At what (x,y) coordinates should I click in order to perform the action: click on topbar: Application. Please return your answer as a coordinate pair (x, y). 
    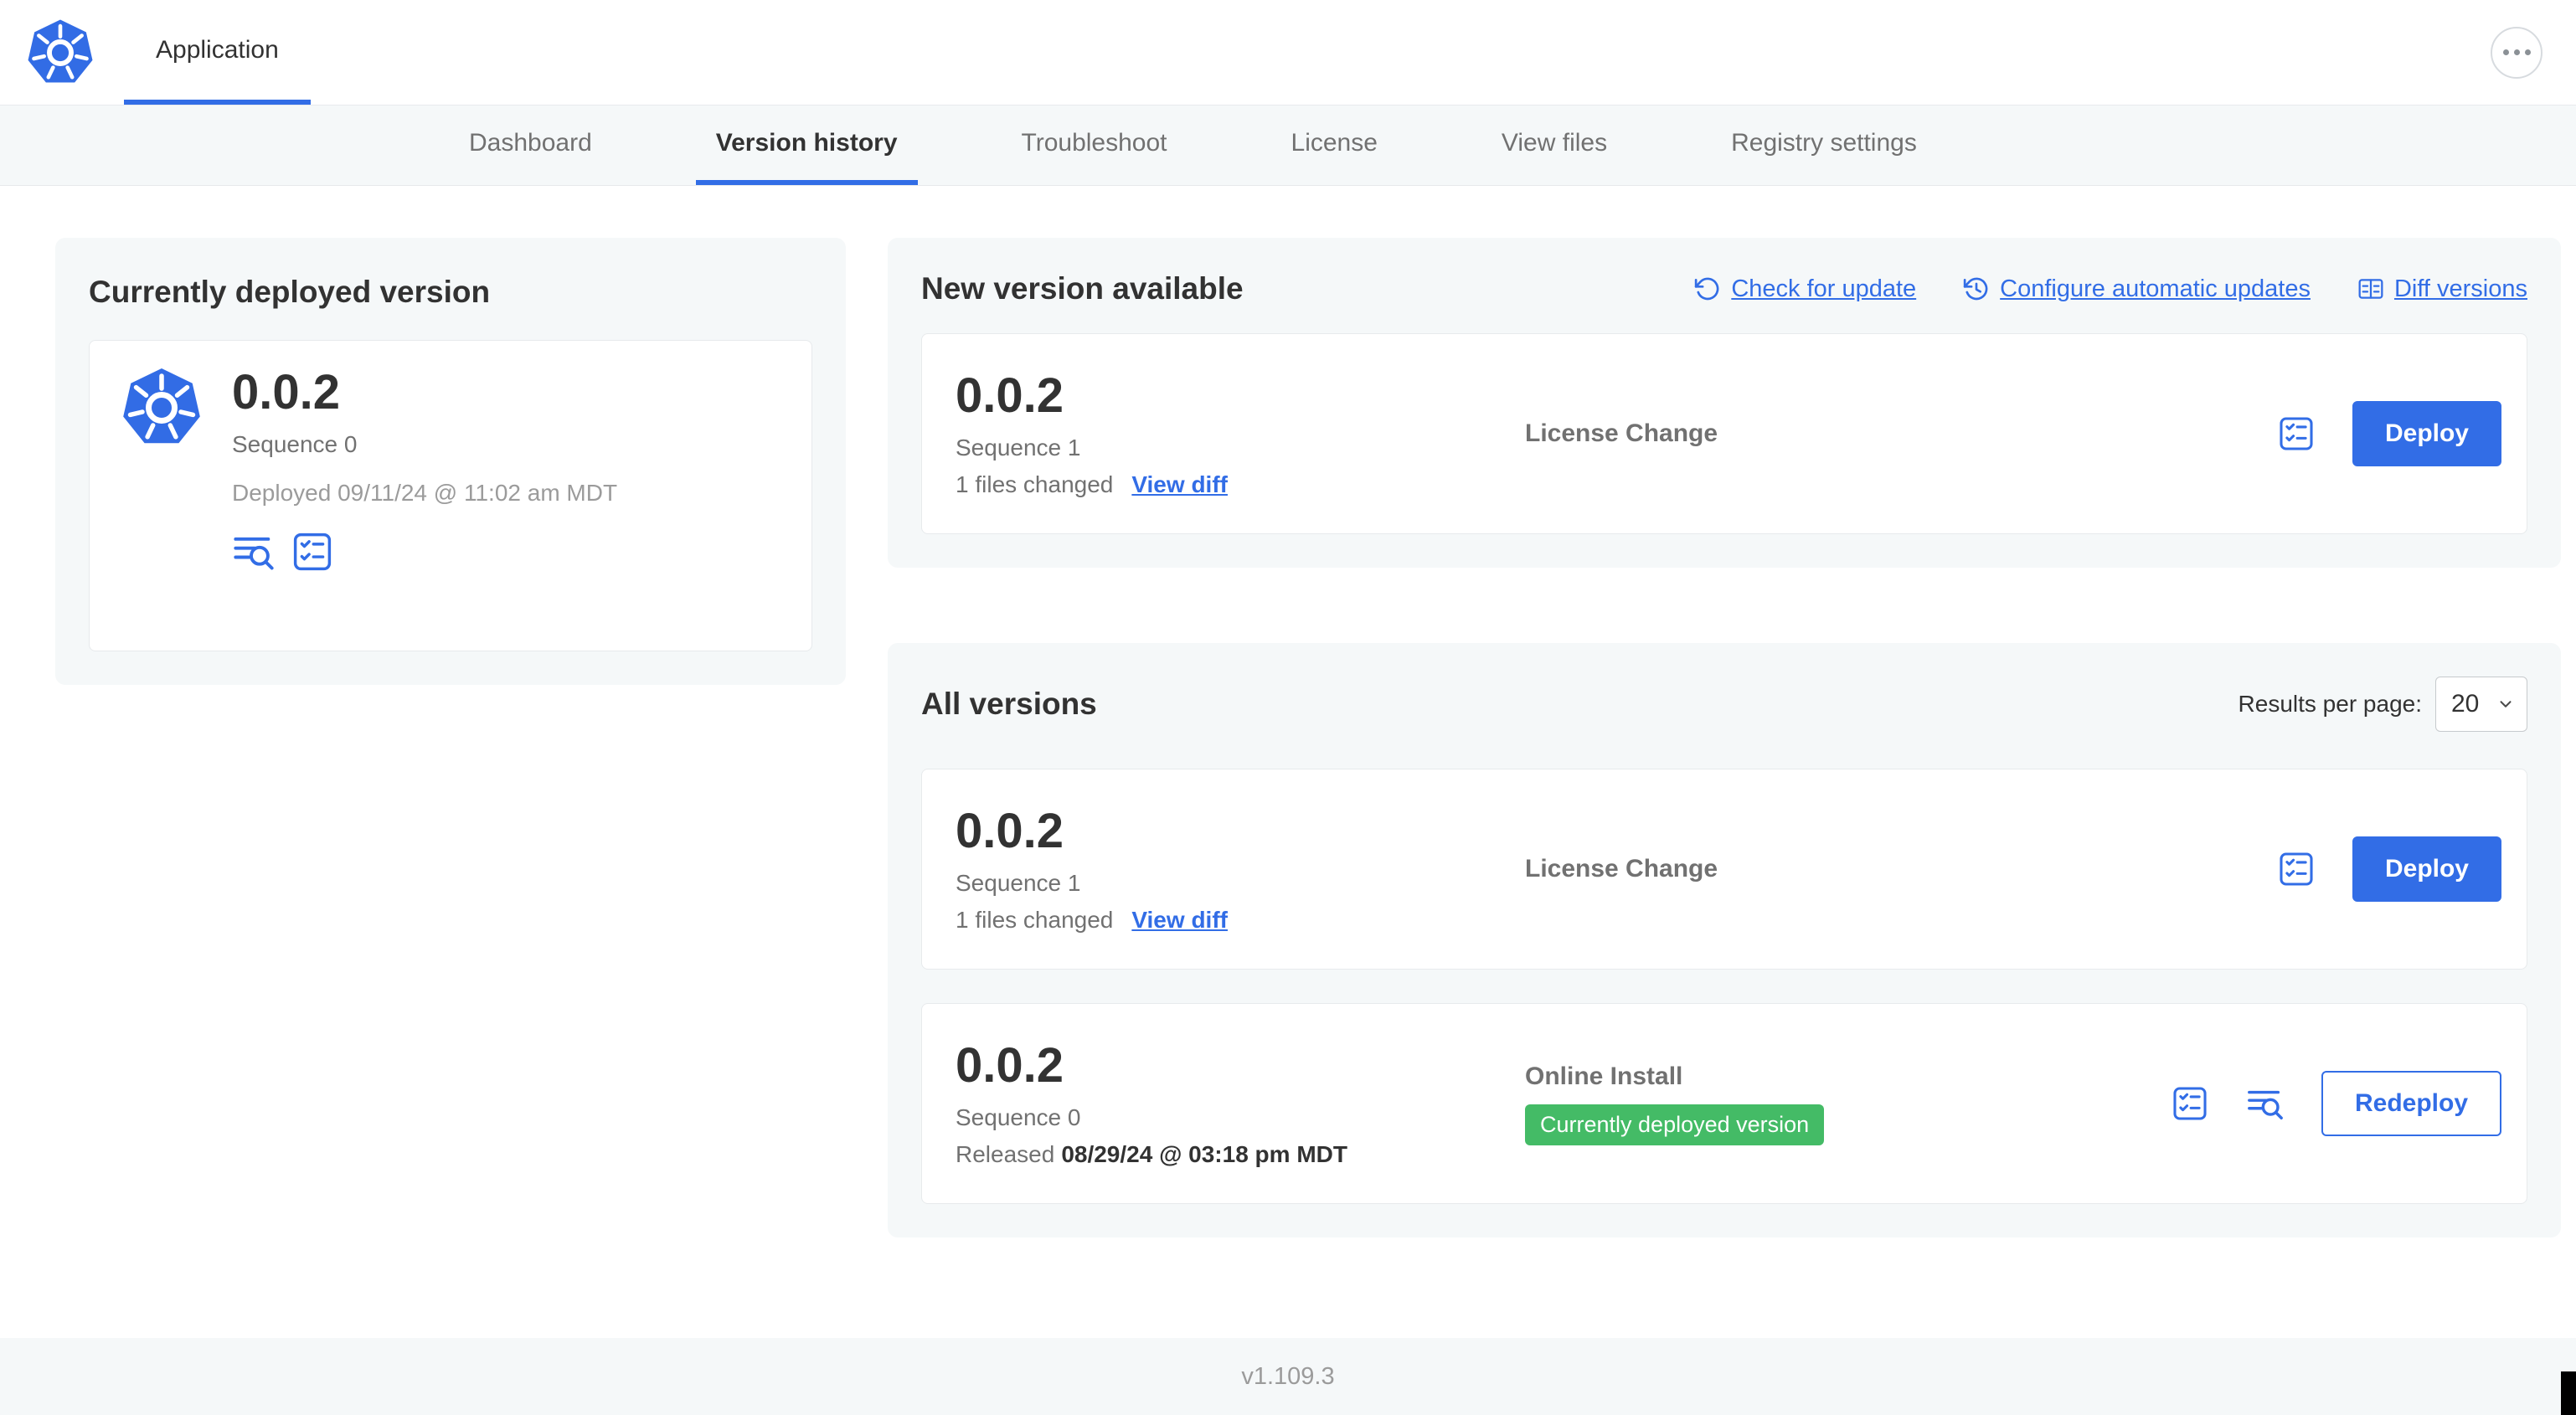
    Looking at the image, I should click on (1288, 52).